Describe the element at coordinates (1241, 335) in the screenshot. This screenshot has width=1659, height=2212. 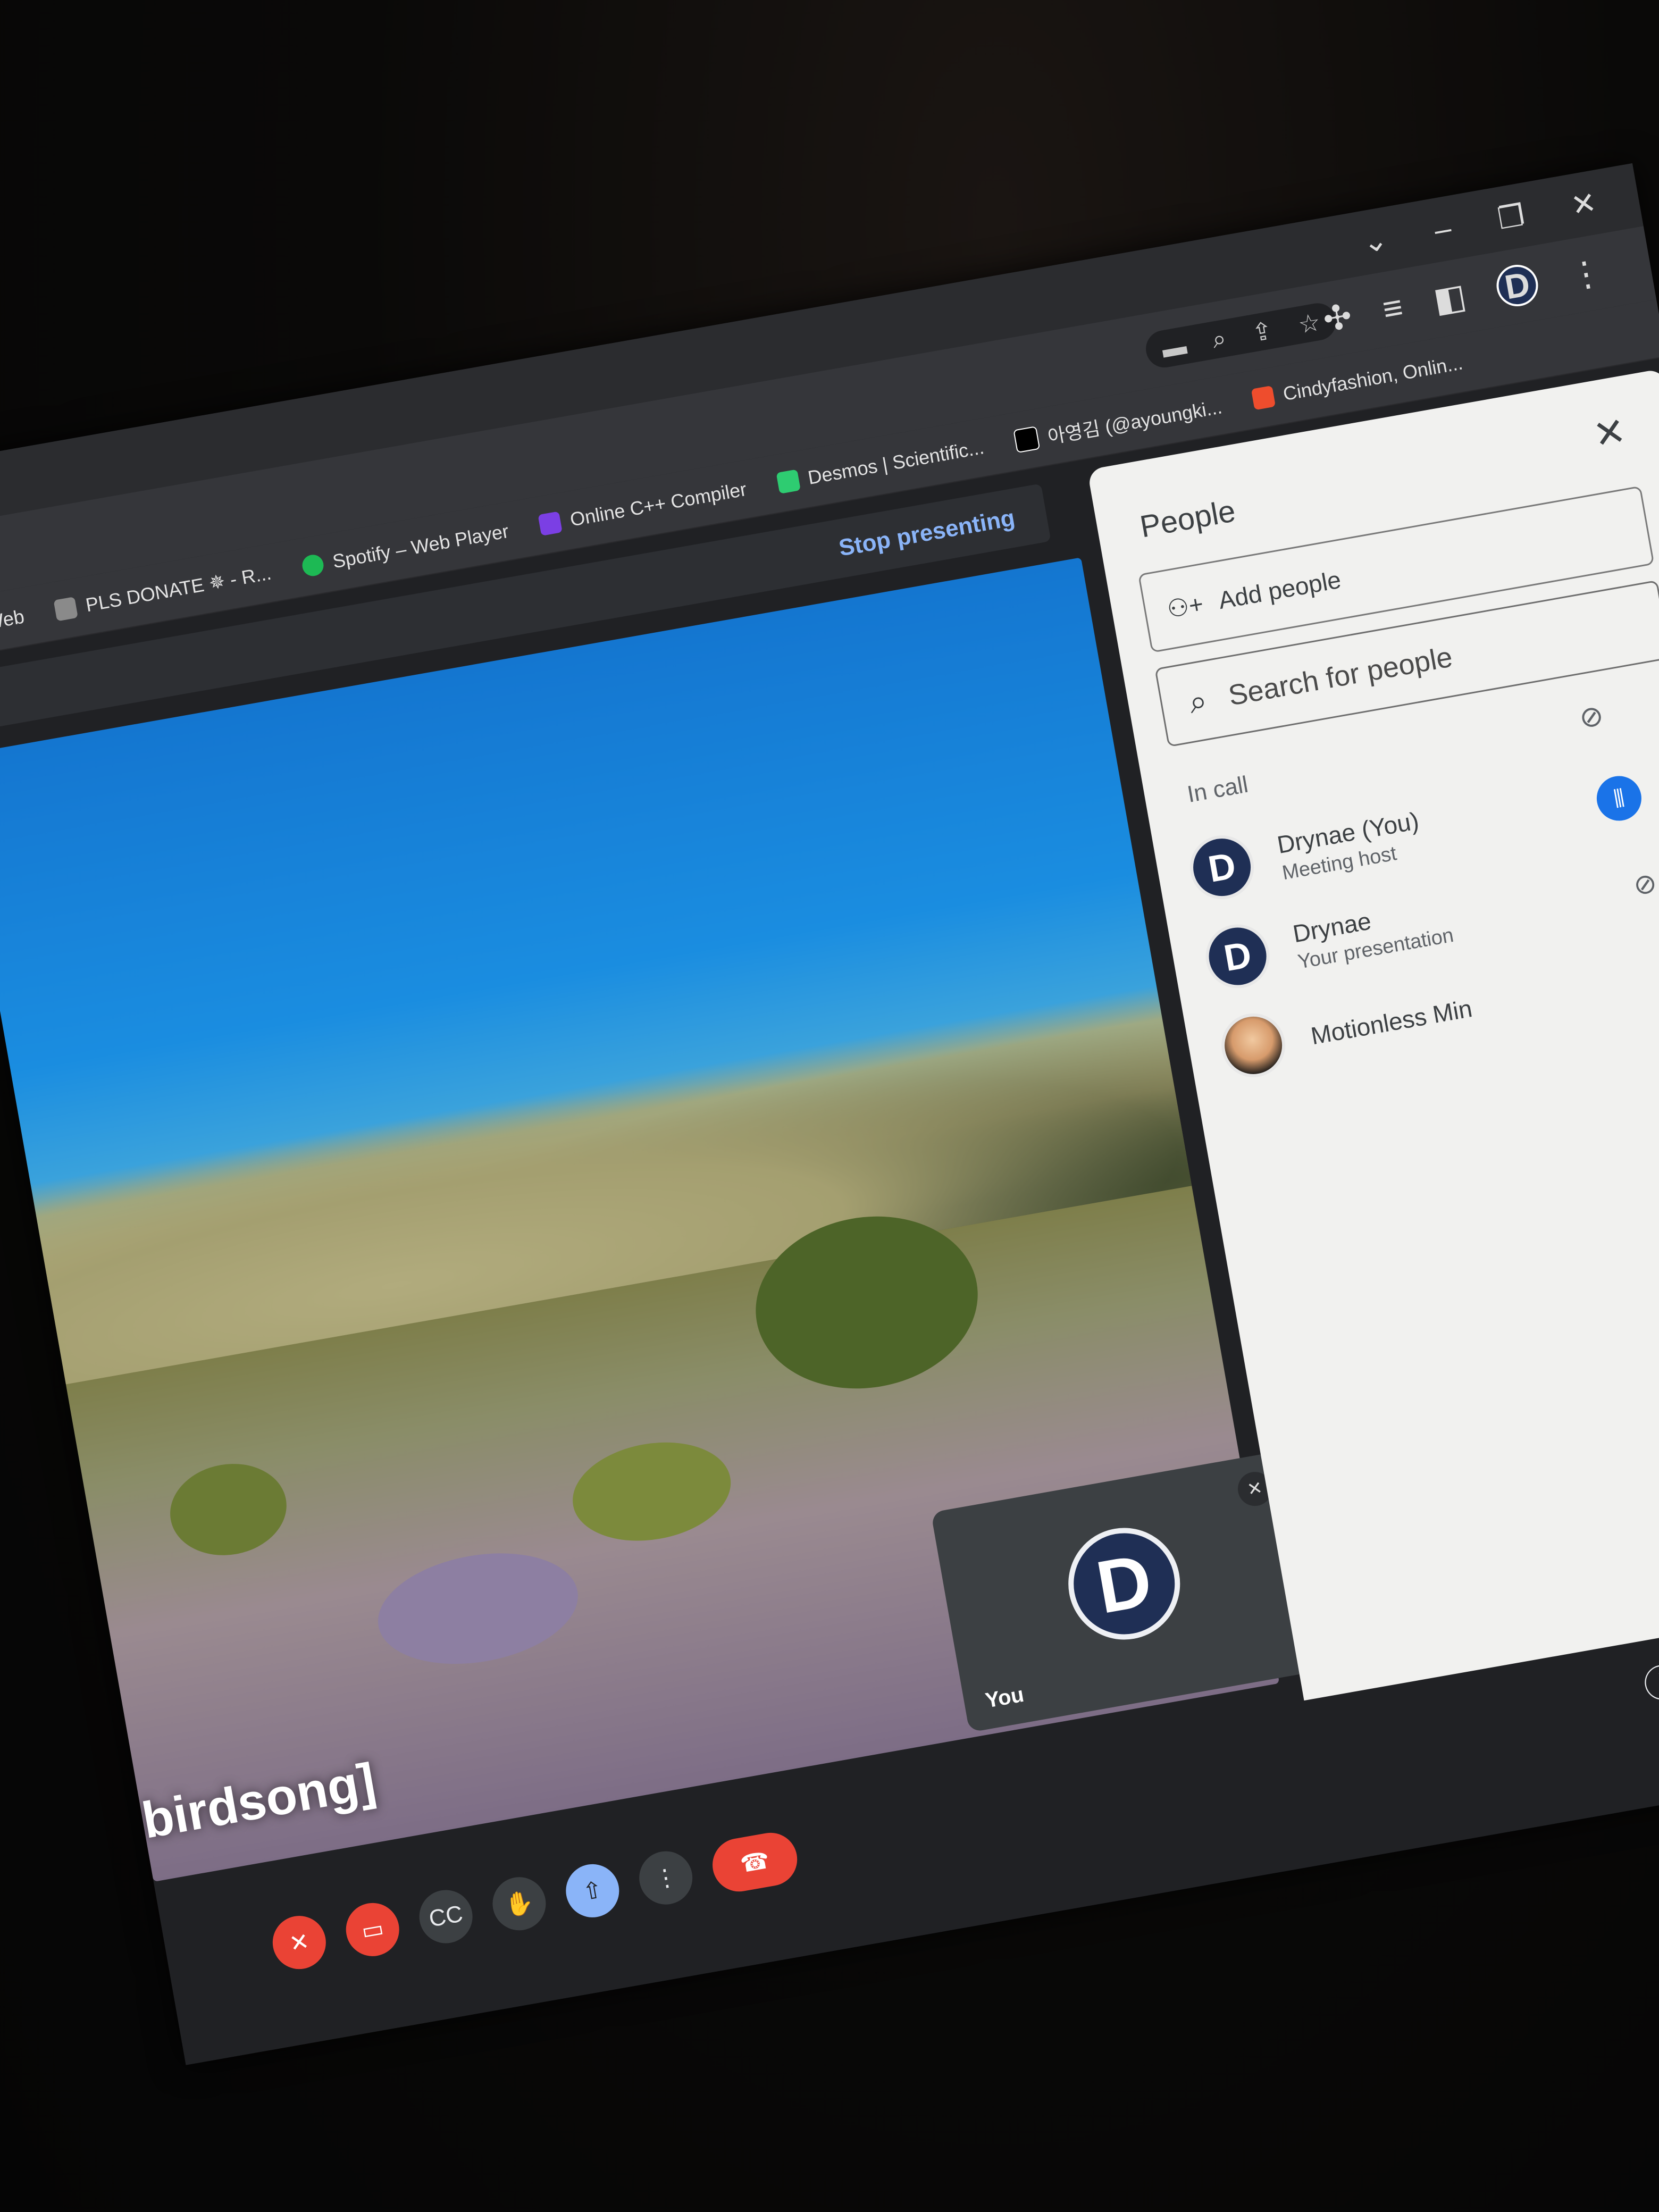
I see `omnibox-actions: ▬ ⌕ ⇪ ☆` at that location.